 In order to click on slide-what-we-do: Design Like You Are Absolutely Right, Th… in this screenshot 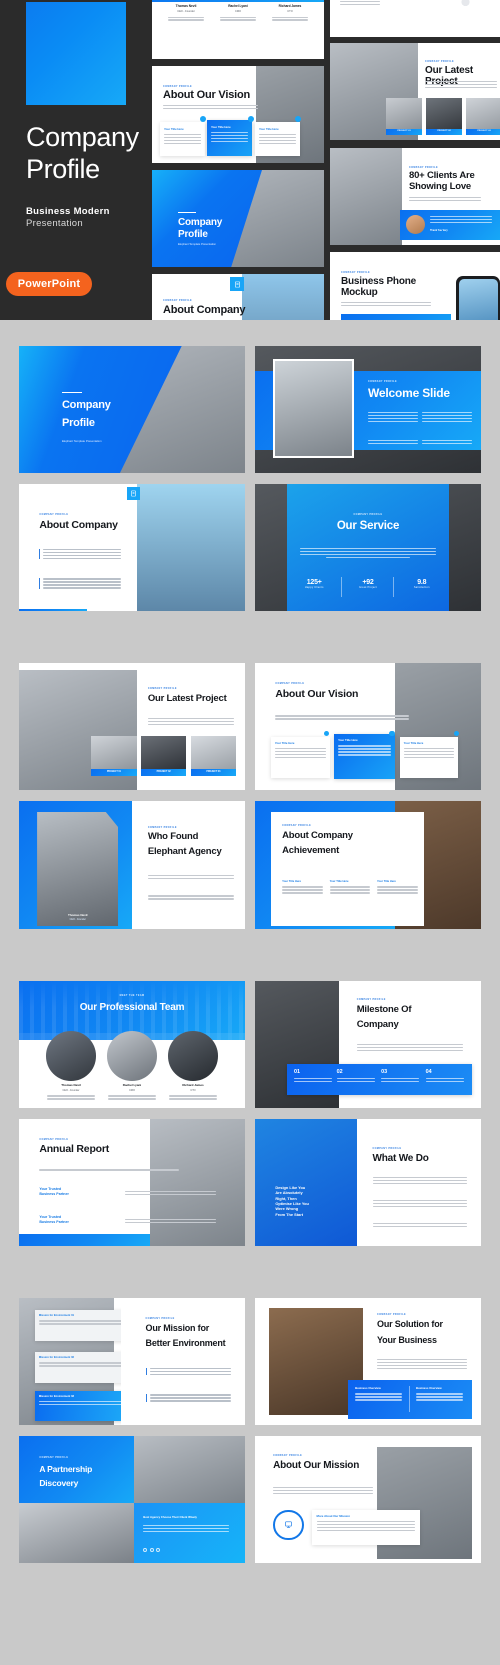, I will do `click(368, 1182)`.